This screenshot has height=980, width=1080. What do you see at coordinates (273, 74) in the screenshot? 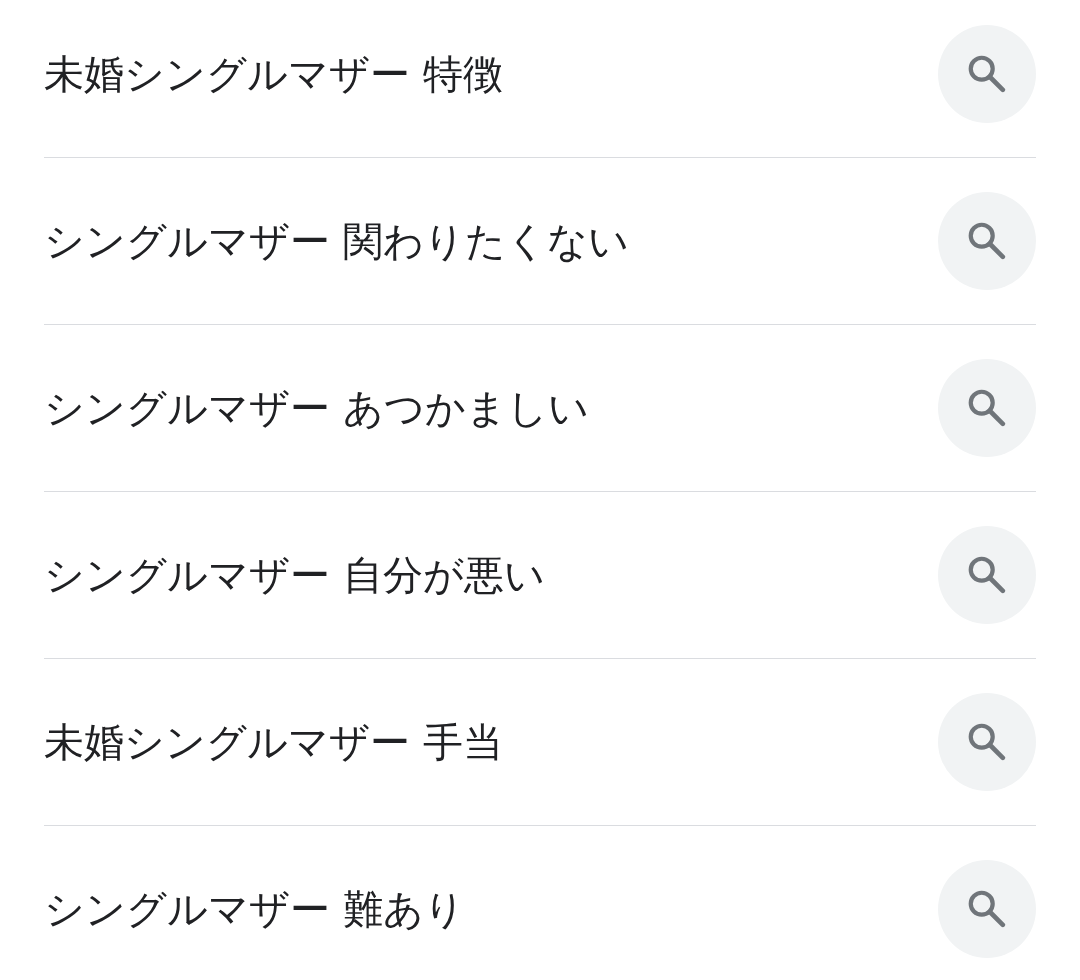
I see `suggestion-text: 未婚シングルマザー 特徴` at bounding box center [273, 74].